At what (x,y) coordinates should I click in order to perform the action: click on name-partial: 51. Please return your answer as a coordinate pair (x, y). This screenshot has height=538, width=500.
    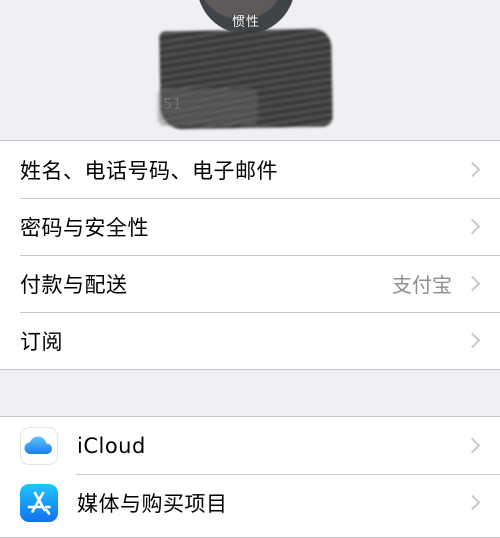
    Looking at the image, I should click on (173, 104).